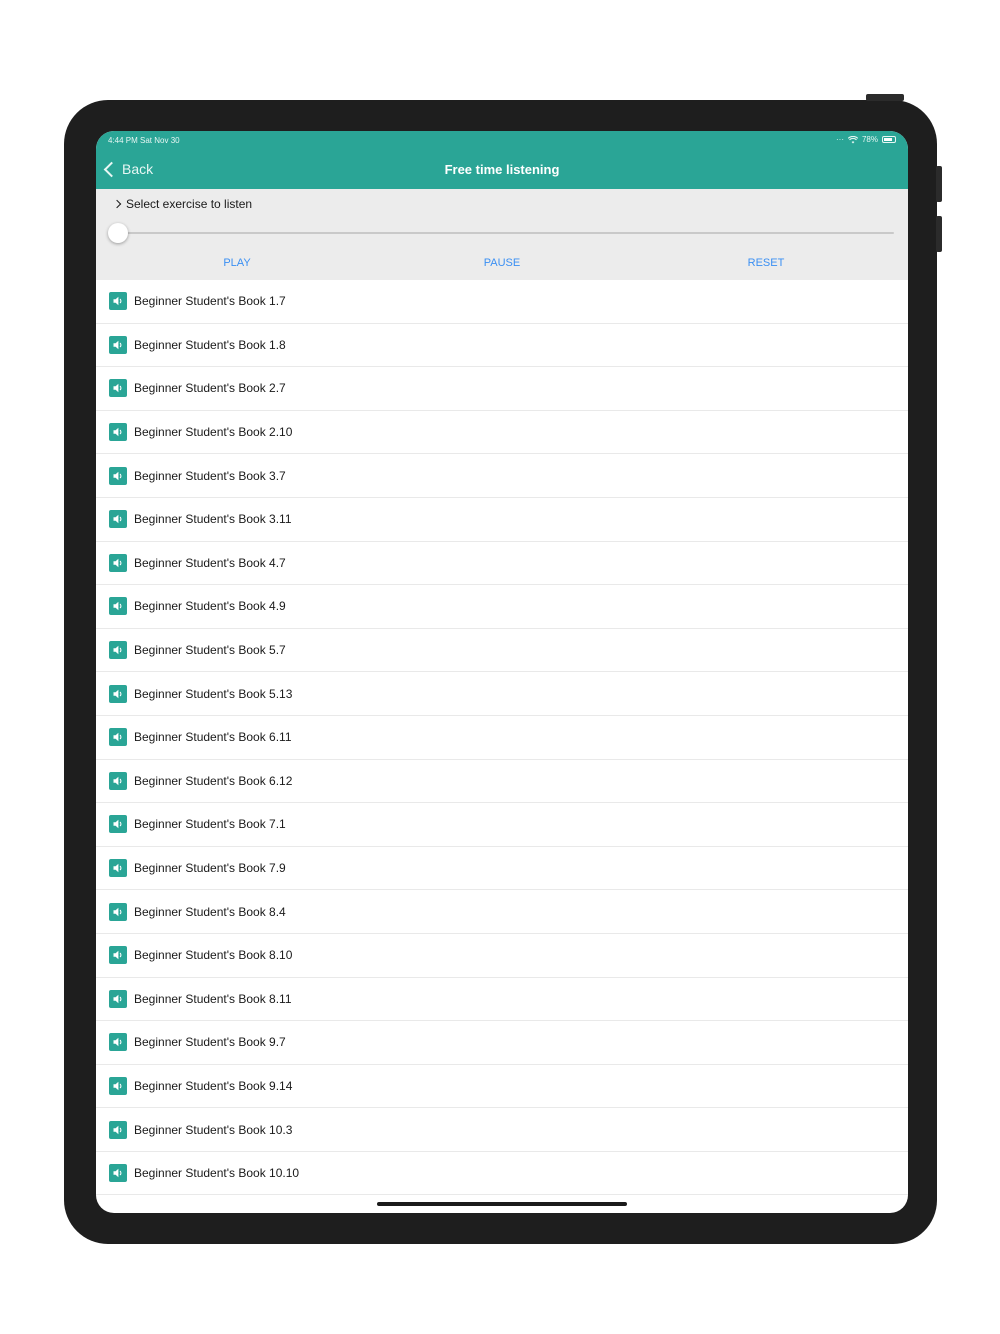 The image size is (1000, 1334). Describe the element at coordinates (210, 1042) in the screenshot. I see `list-item-label: Beginner Student's Book 9.7` at that location.